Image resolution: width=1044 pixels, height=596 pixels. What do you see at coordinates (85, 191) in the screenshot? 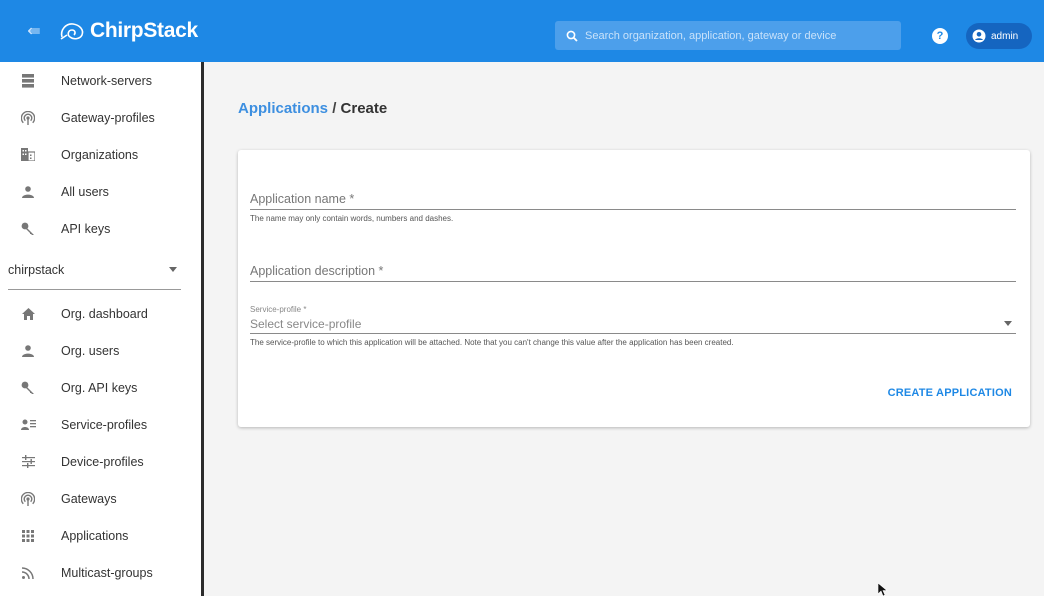
I see `sidebar-item-label: All users` at bounding box center [85, 191].